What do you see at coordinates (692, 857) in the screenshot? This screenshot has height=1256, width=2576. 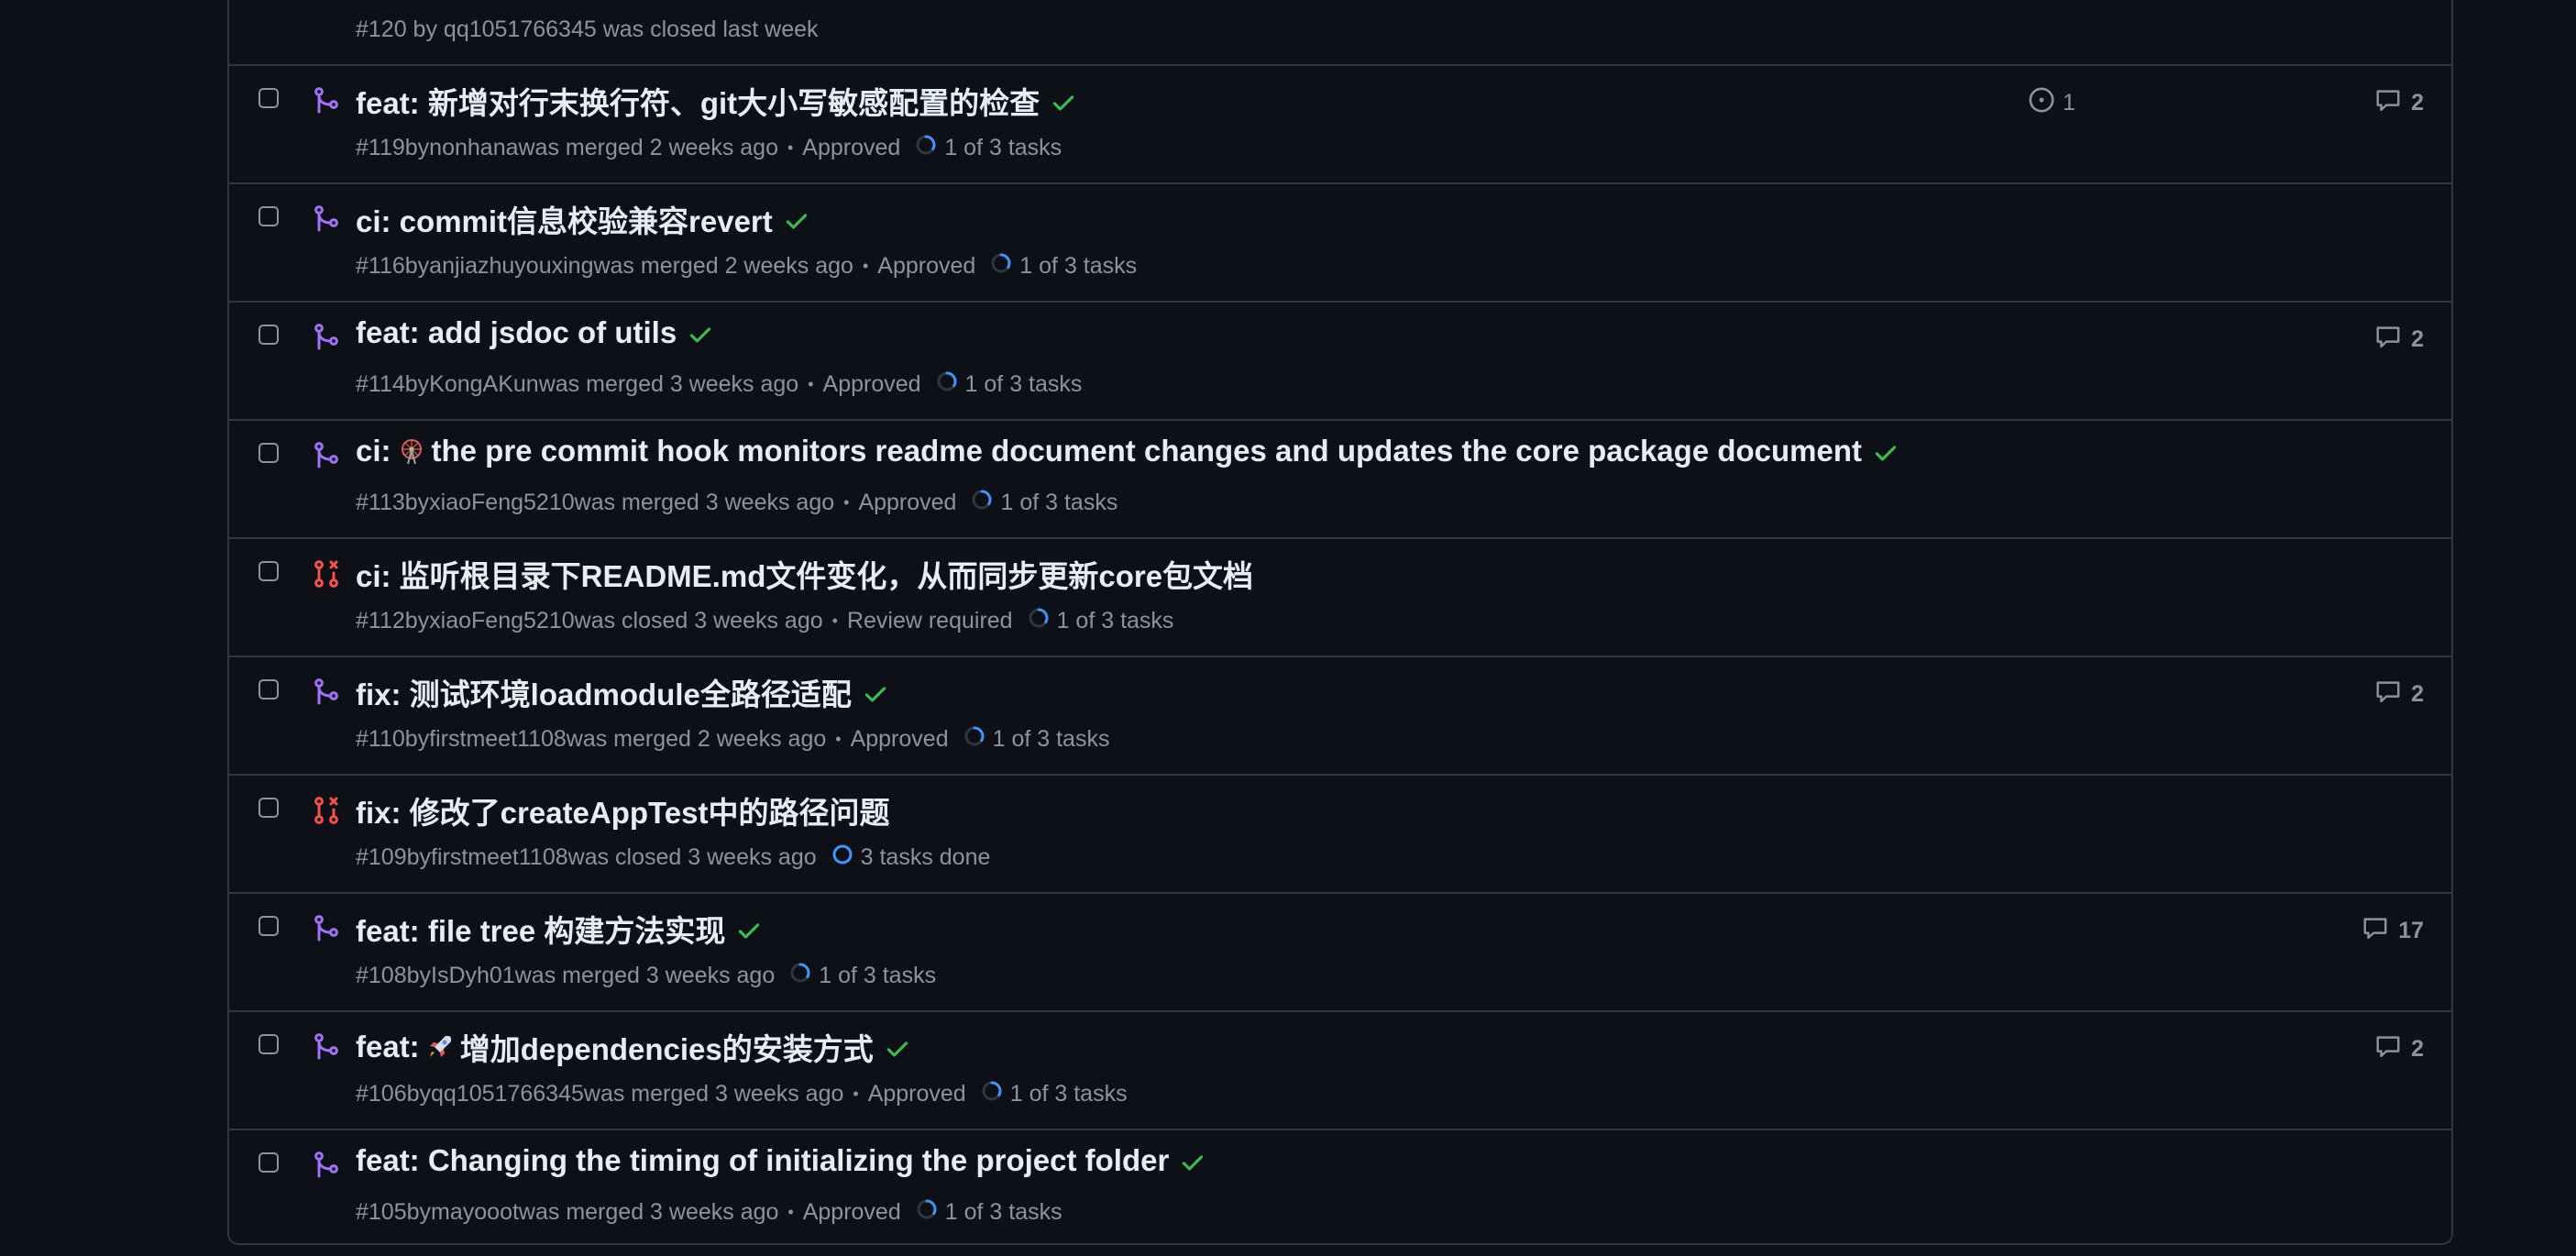 I see `pr-status: was closed 3 weeks ago` at bounding box center [692, 857].